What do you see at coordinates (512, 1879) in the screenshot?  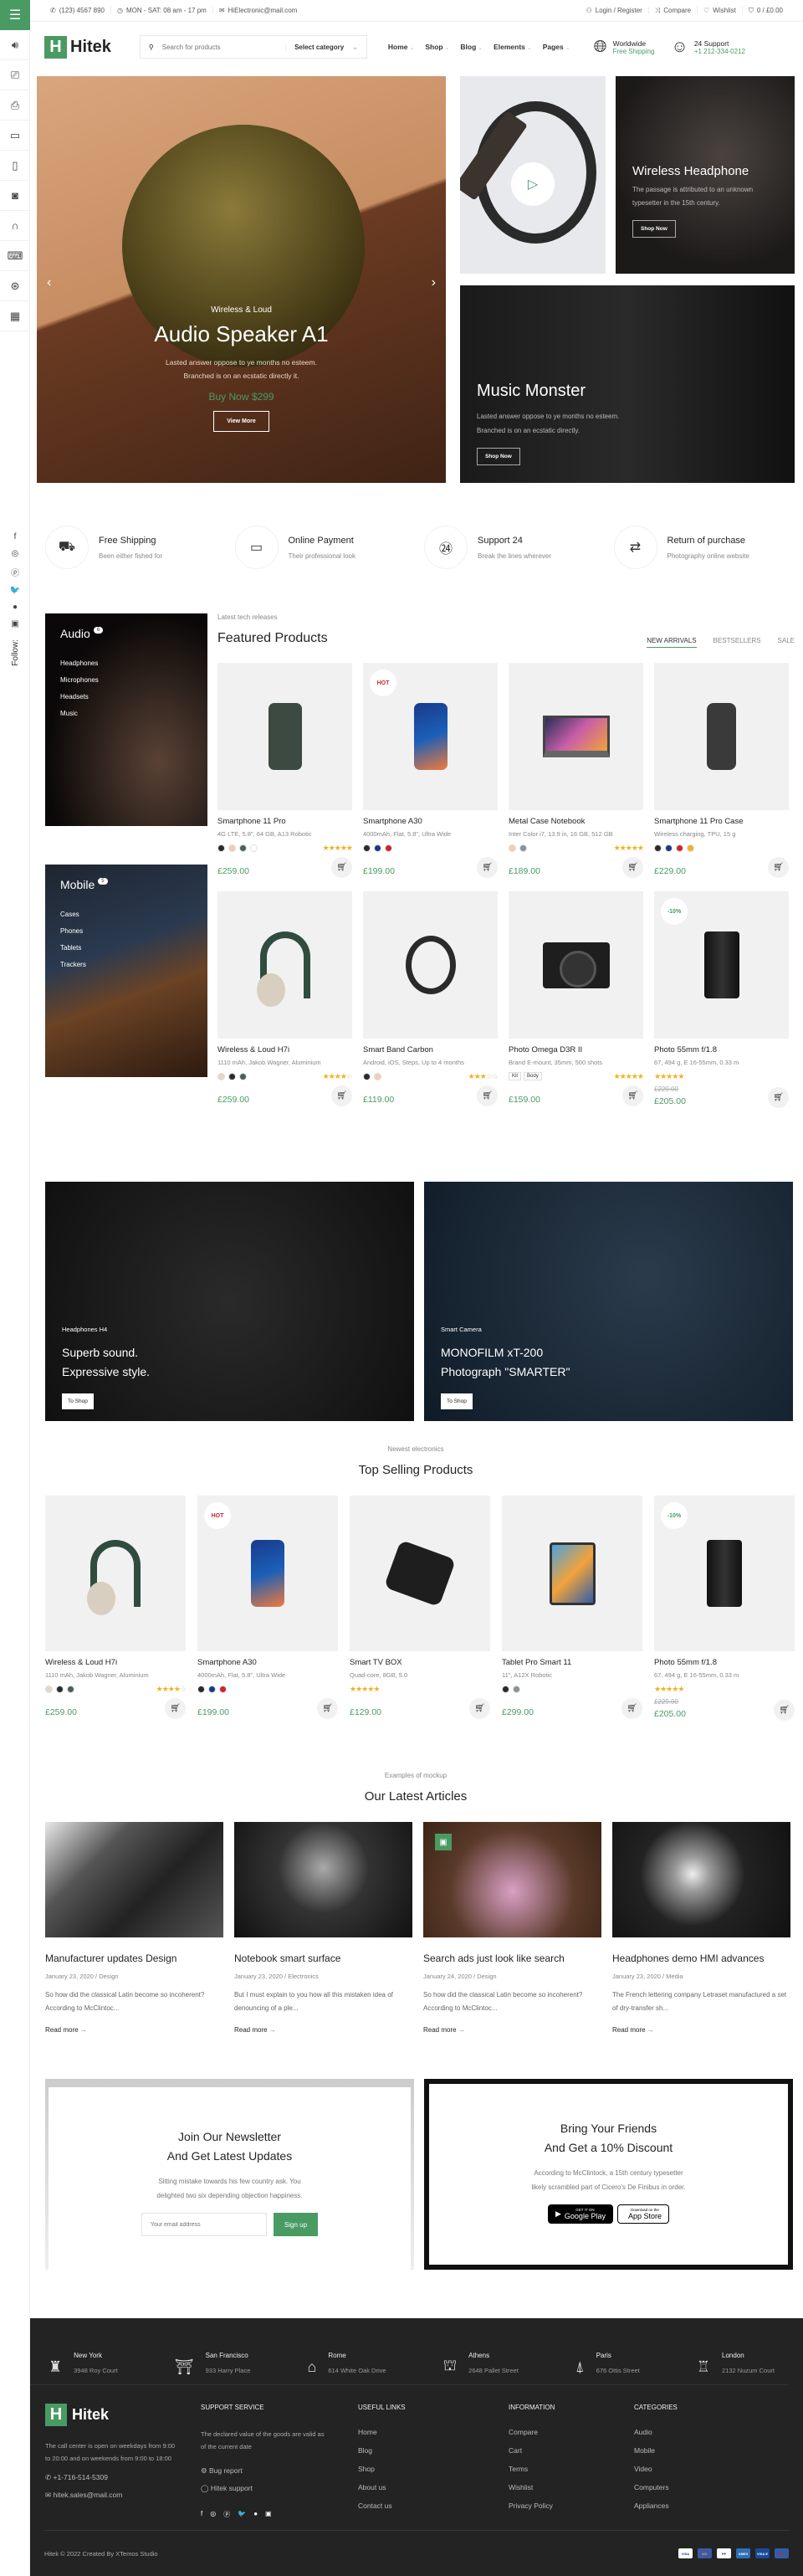 I see `article-image: ▣` at bounding box center [512, 1879].